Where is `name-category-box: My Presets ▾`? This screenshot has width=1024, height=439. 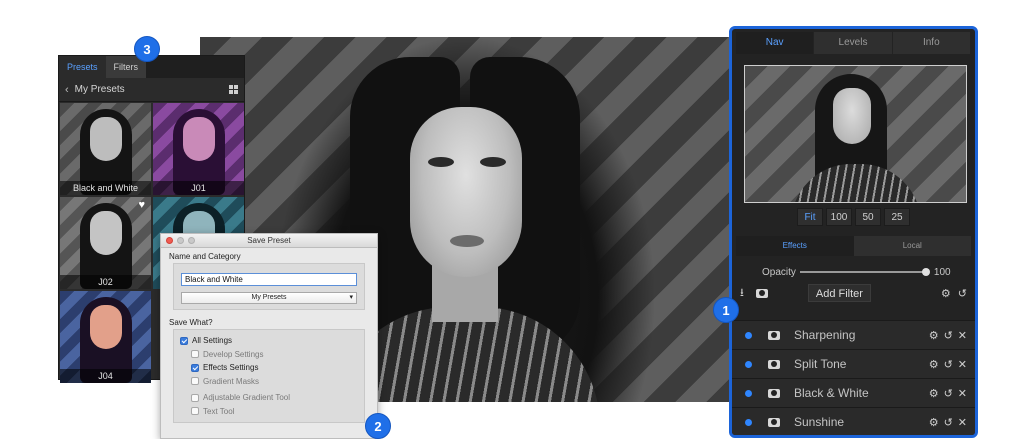 name-category-box: My Presets ▾ is located at coordinates (269, 286).